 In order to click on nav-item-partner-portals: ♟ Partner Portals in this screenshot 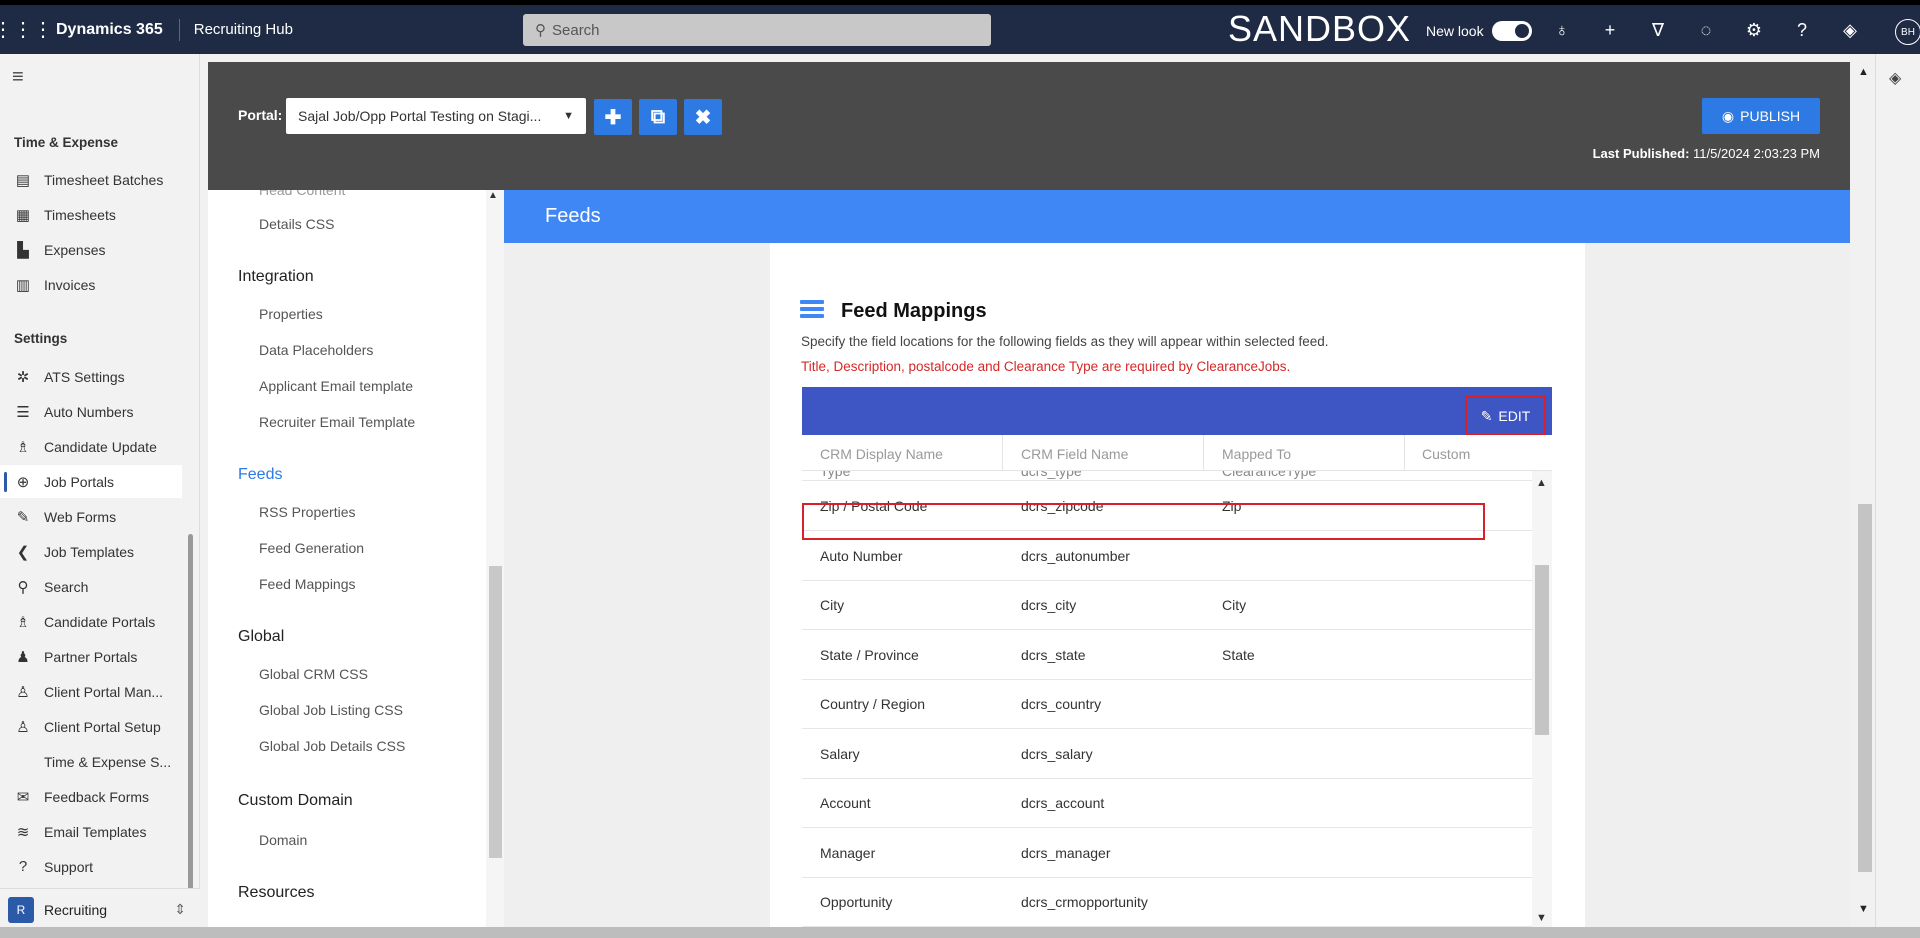, I will do `click(91, 656)`.